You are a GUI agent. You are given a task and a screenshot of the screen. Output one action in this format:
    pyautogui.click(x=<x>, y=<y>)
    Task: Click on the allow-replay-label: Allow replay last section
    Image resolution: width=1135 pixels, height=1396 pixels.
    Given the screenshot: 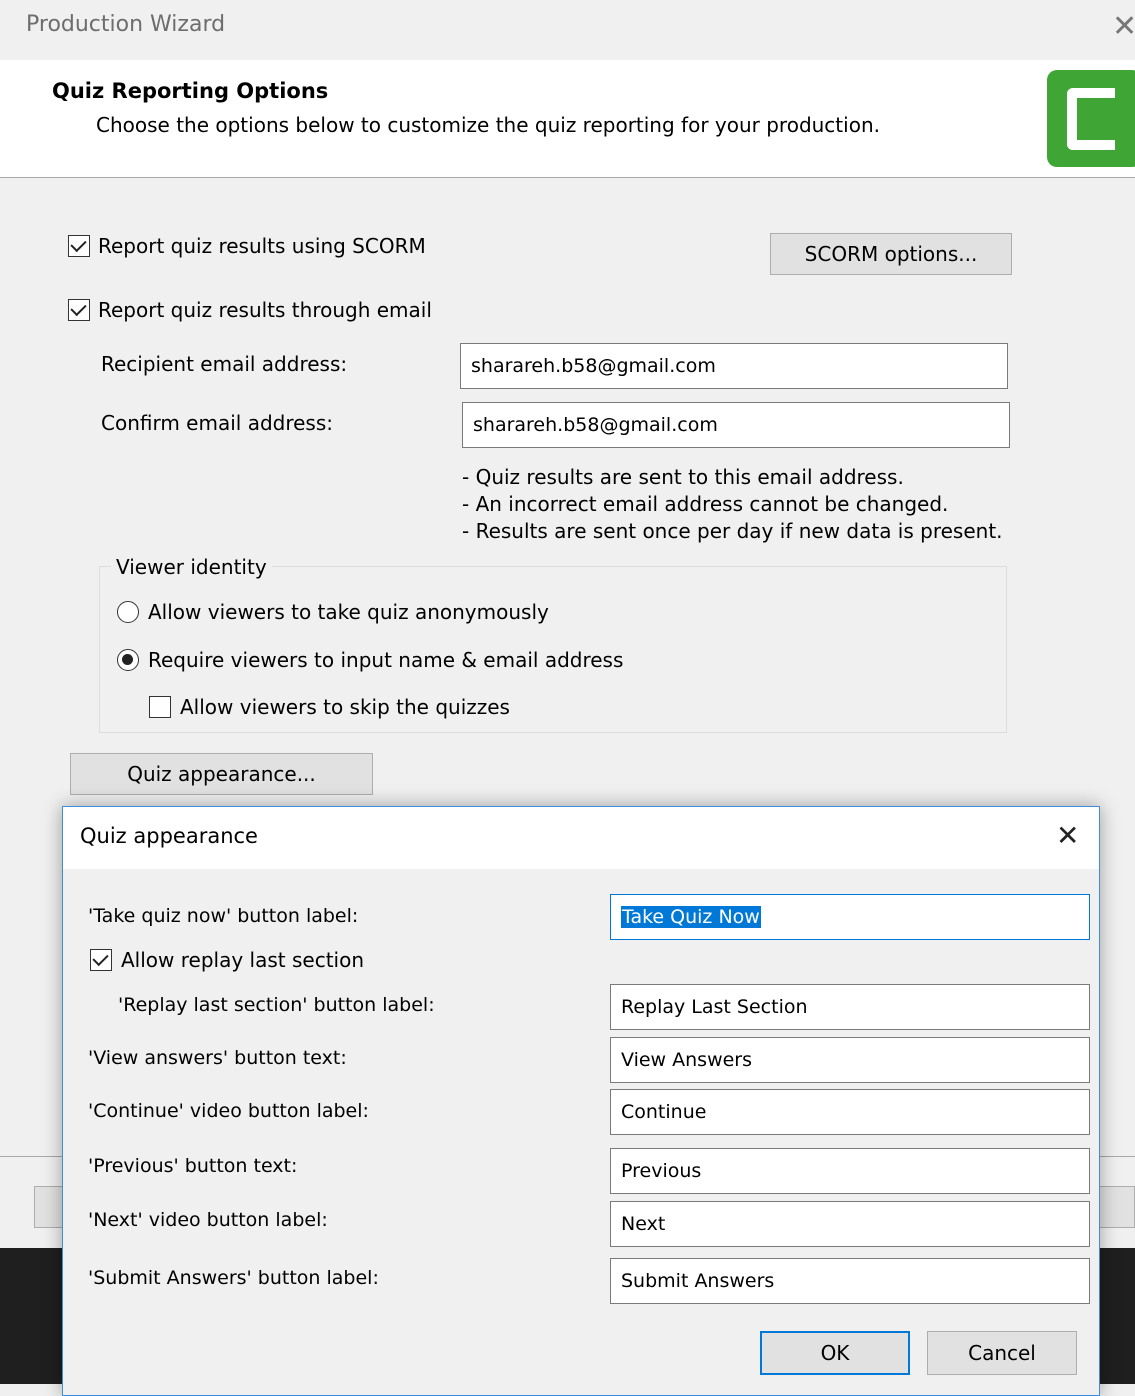 What is the action you would take?
    pyautogui.click(x=242, y=960)
    